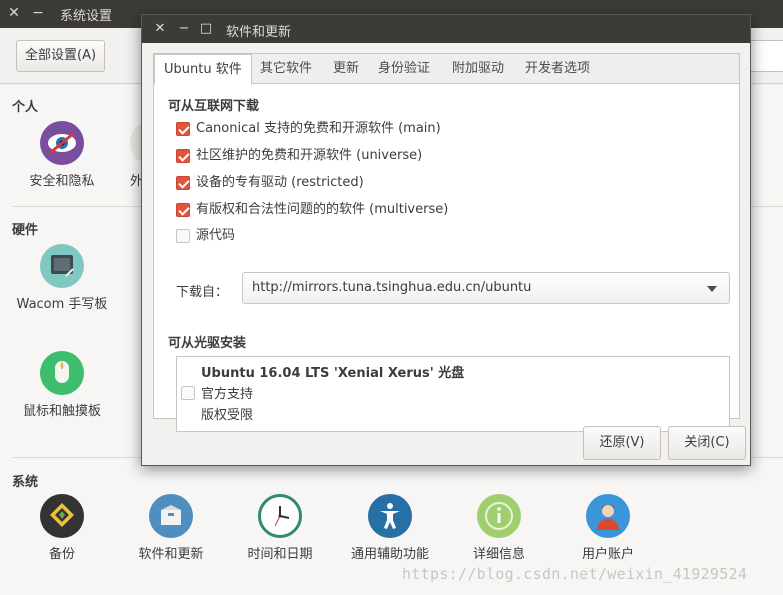 The image size is (783, 595). I want to click on source-universe-label: 社区维护的免费和开源软件 (universe), so click(309, 155).